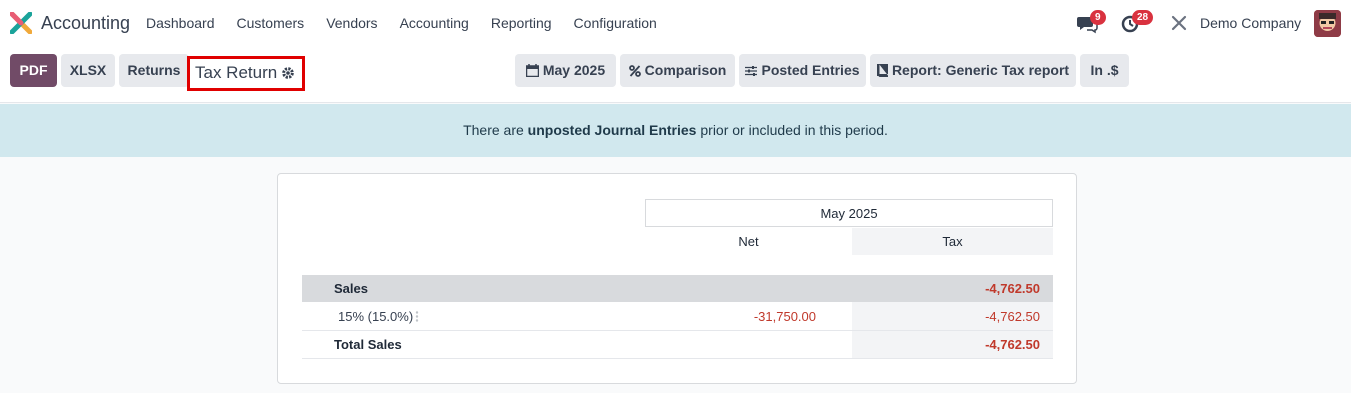  I want to click on total-label: Total Sales, so click(368, 344).